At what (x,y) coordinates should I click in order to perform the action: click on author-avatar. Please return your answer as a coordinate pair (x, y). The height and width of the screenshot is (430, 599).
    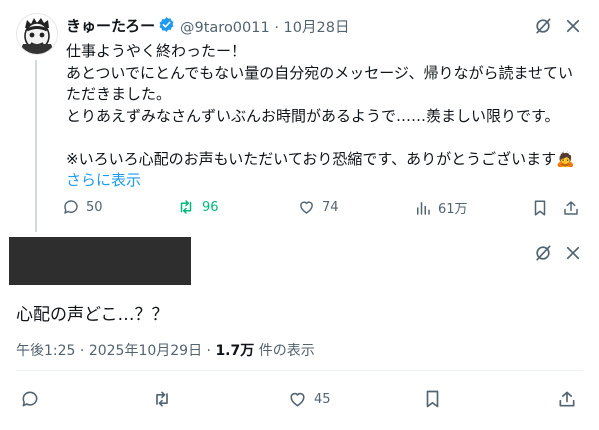
    Looking at the image, I should click on (37, 34).